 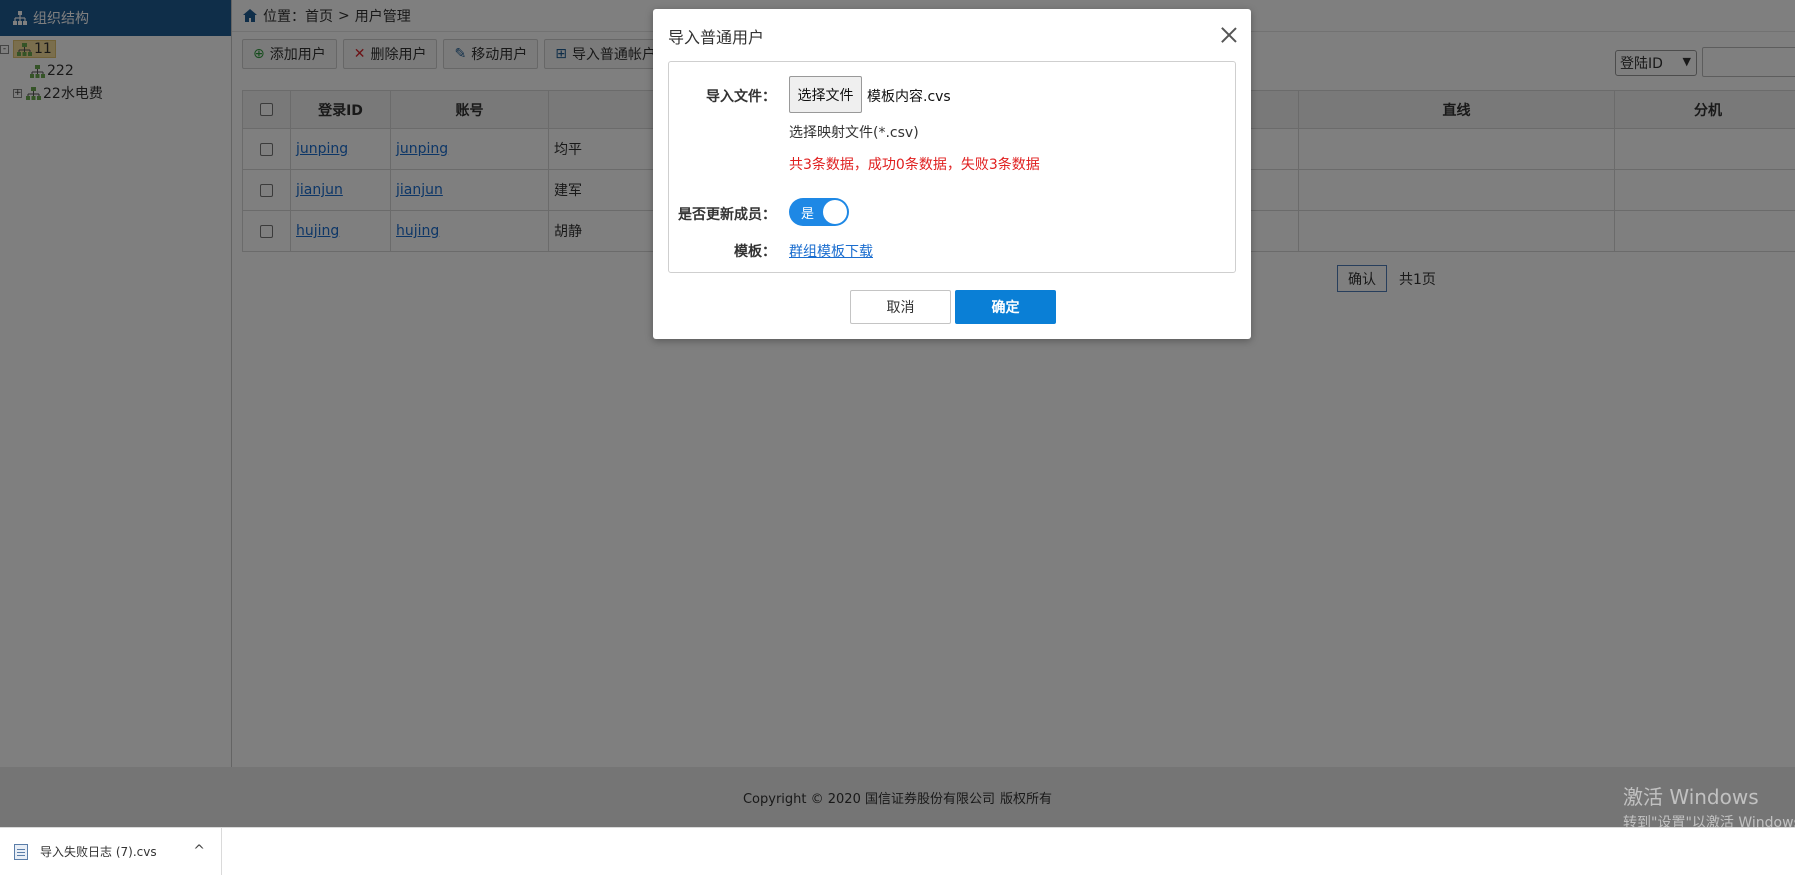 I want to click on watermark-title: 激活 Windows, so click(x=1691, y=797).